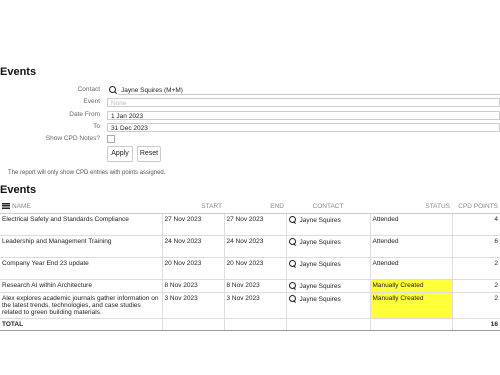  Describe the element at coordinates (303, 127) in the screenshot. I see `to-field: 31 Dec 2023` at that location.